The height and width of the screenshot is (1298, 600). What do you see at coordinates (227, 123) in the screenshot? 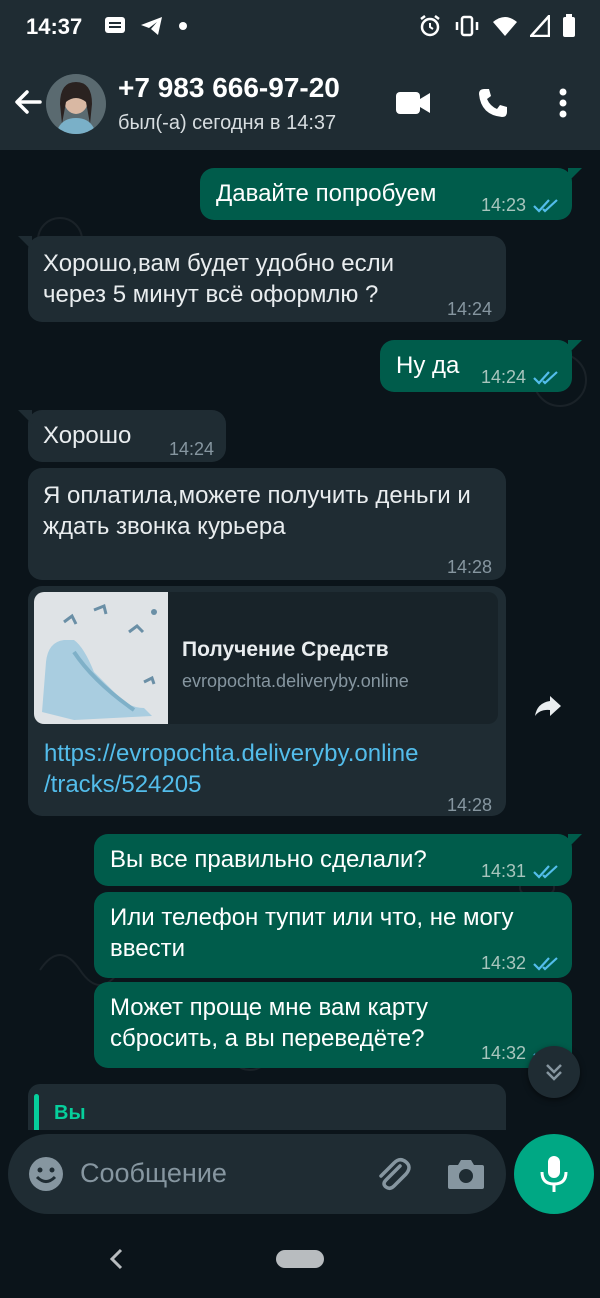
I see `contact-last-seen: был(-а) сегодня в 14:37` at bounding box center [227, 123].